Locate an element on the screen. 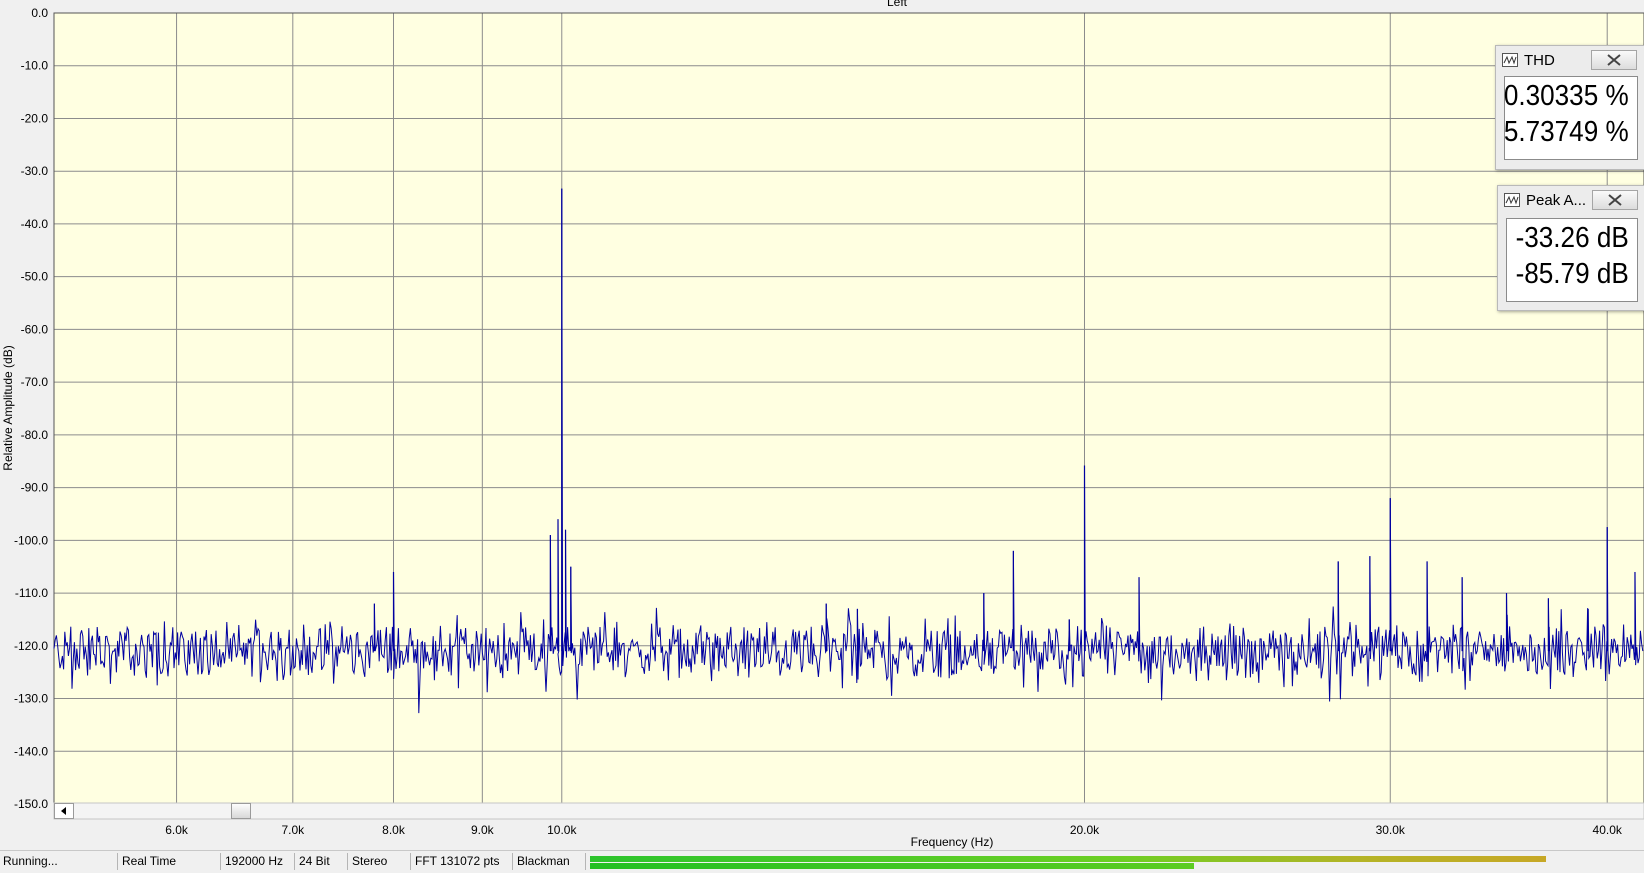 The width and height of the screenshot is (1644, 873). status-mode: Real Time is located at coordinates (170, 861).